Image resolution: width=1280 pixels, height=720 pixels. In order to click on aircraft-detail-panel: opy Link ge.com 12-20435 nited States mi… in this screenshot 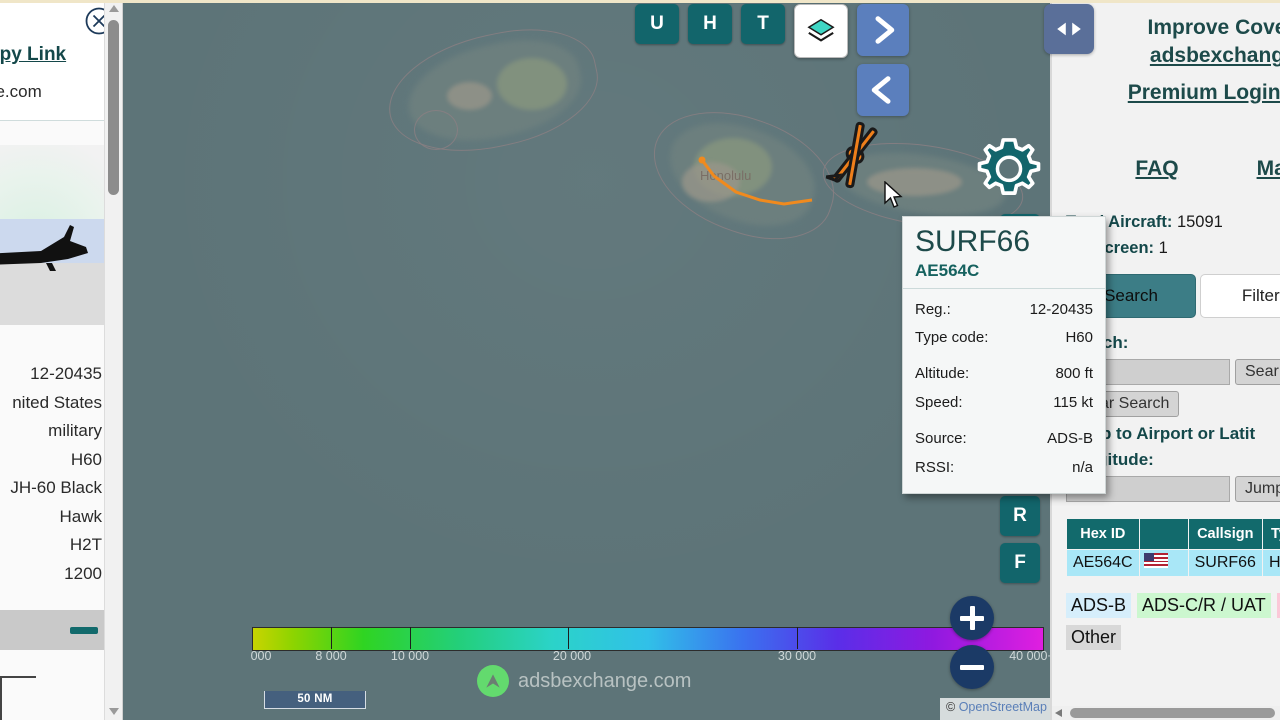, I will do `click(61, 360)`.